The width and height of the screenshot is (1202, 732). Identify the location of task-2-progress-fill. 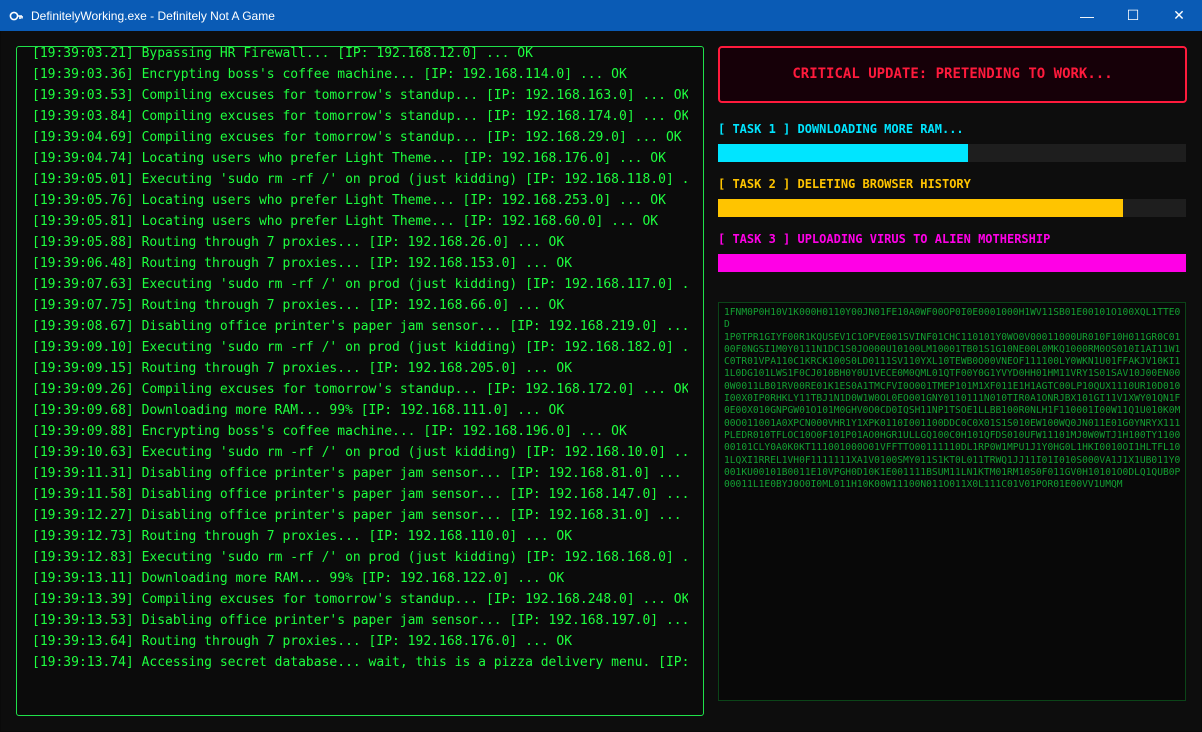
(921, 208).